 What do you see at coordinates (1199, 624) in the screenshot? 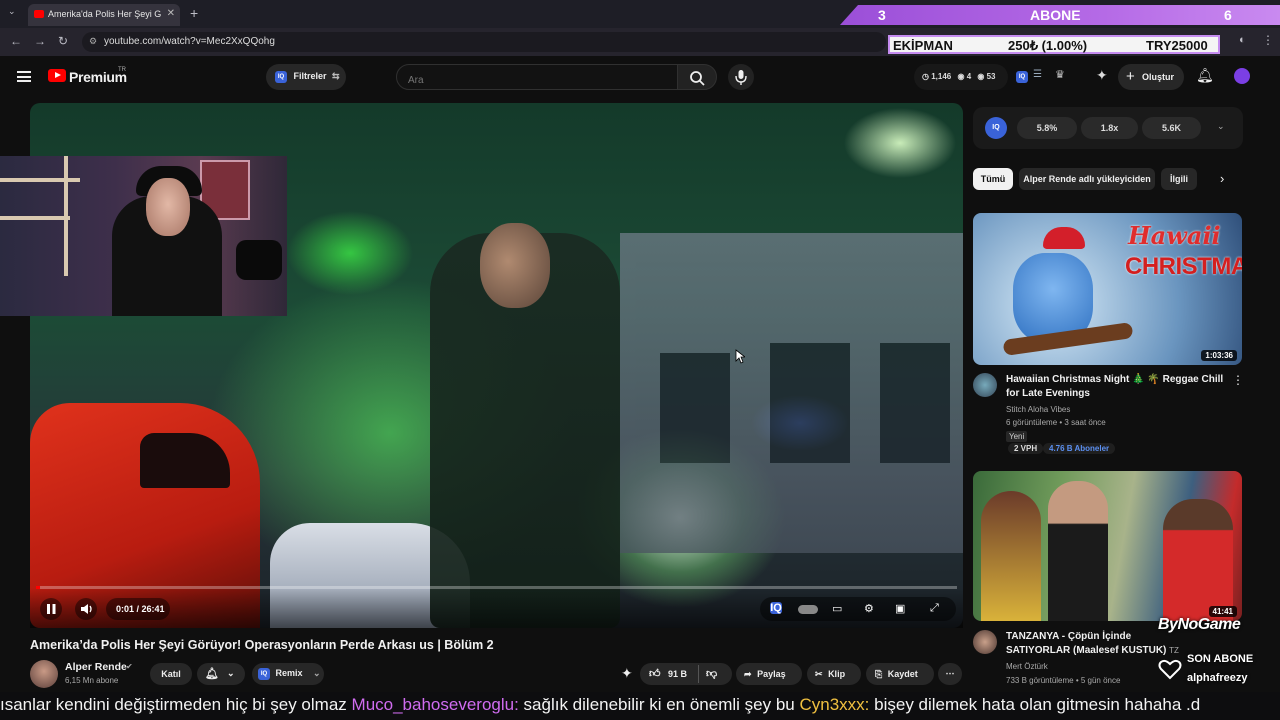
I see `bynogame-logo: ByNoGame` at bounding box center [1199, 624].